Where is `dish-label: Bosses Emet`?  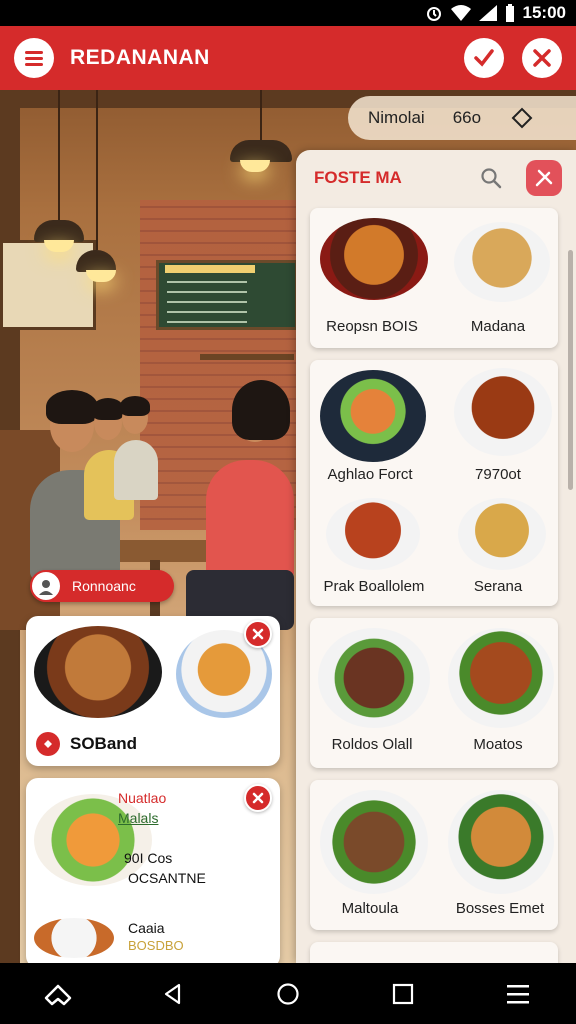 dish-label: Bosses Emet is located at coordinates (500, 908).